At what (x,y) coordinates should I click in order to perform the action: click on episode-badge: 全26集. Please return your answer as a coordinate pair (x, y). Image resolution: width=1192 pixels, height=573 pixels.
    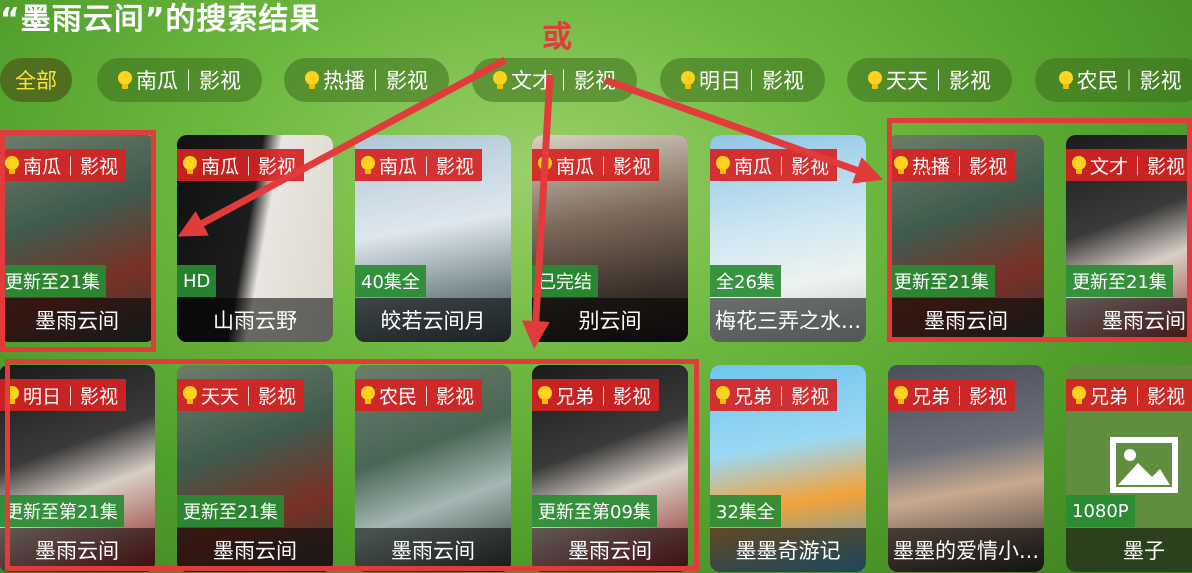
    Looking at the image, I should click on (745, 281).